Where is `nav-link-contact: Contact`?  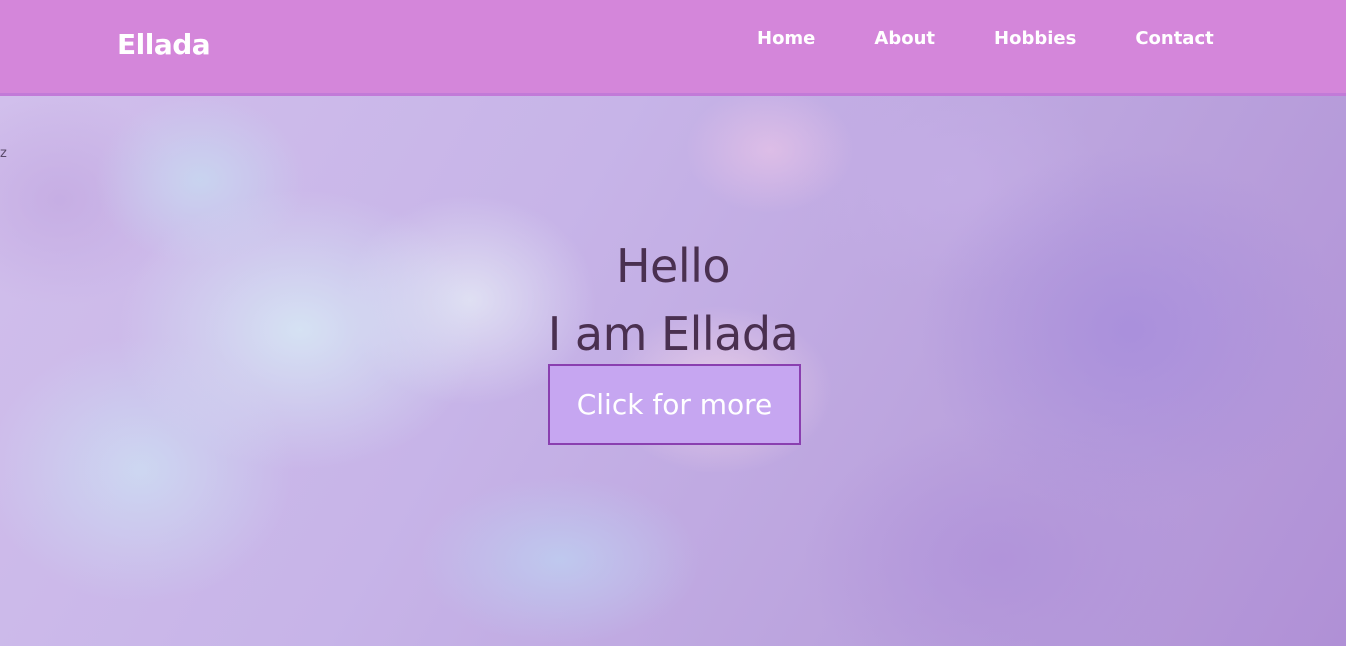
nav-link-contact: Contact is located at coordinates (1174, 38).